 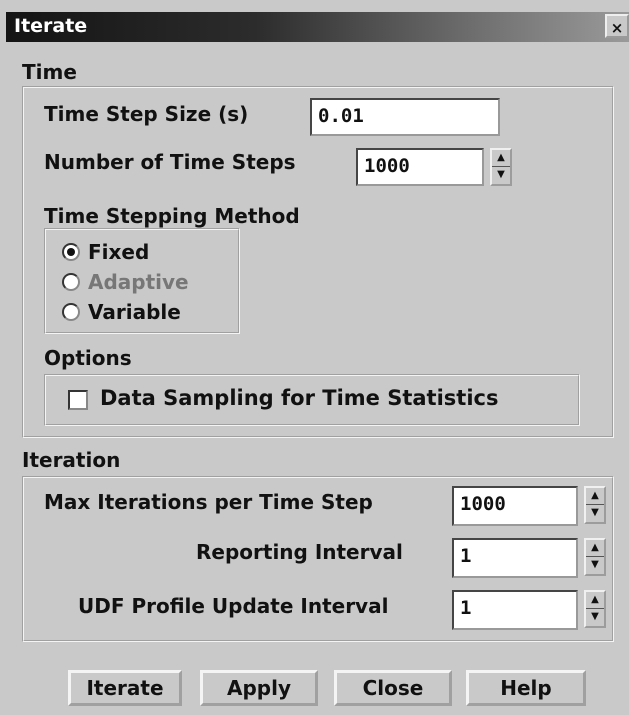 What do you see at coordinates (146, 114) in the screenshot?
I see `time-step-size-label: Time Step Size (s)` at bounding box center [146, 114].